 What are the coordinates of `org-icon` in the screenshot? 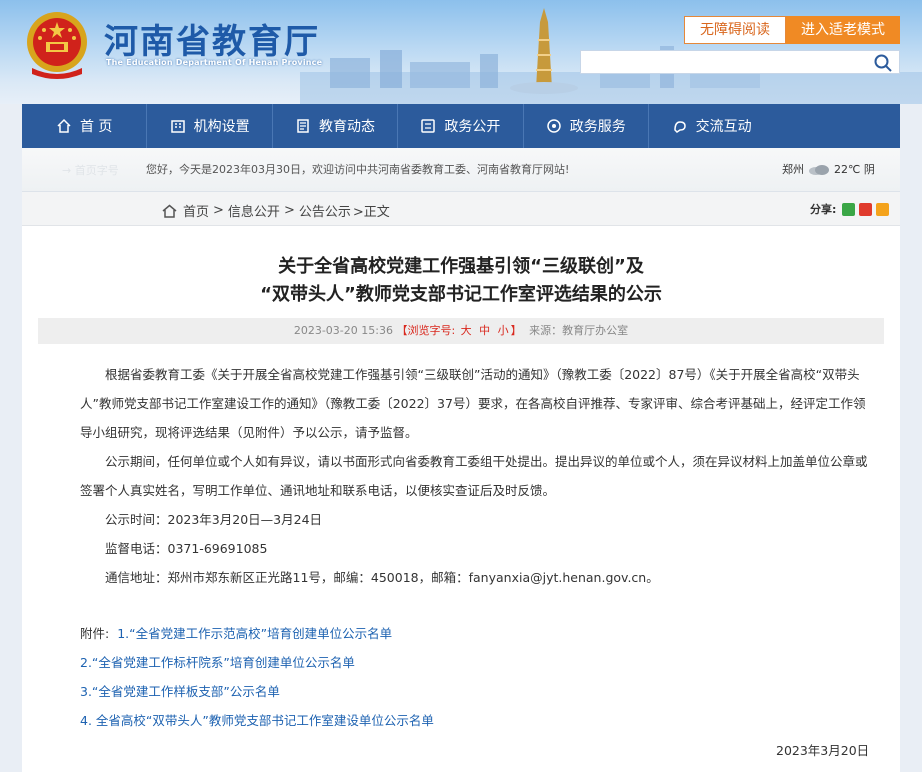 It's located at (177, 126).